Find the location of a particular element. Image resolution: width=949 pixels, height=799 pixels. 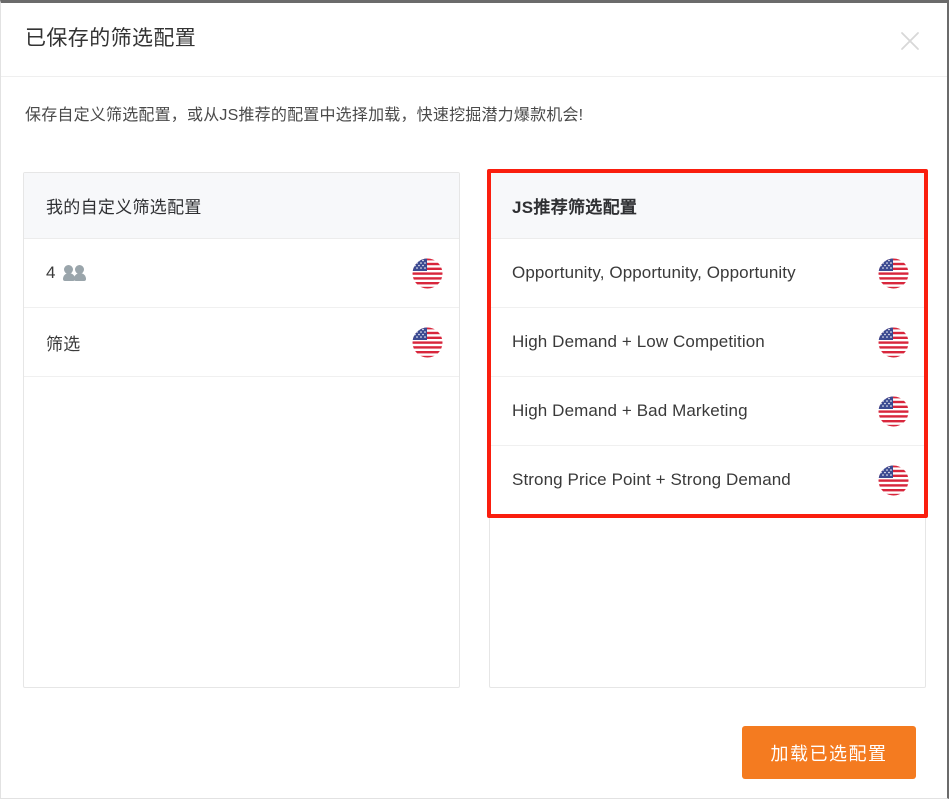

custom-filters-header-label: 我的自定义筛选配置 is located at coordinates (124, 207).